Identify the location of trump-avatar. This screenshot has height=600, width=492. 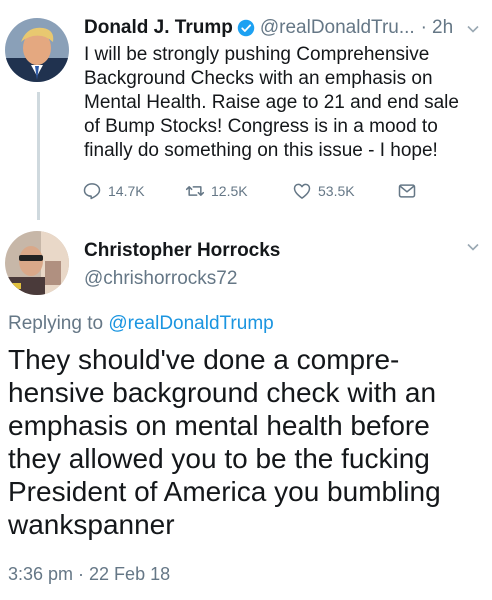
(37, 50).